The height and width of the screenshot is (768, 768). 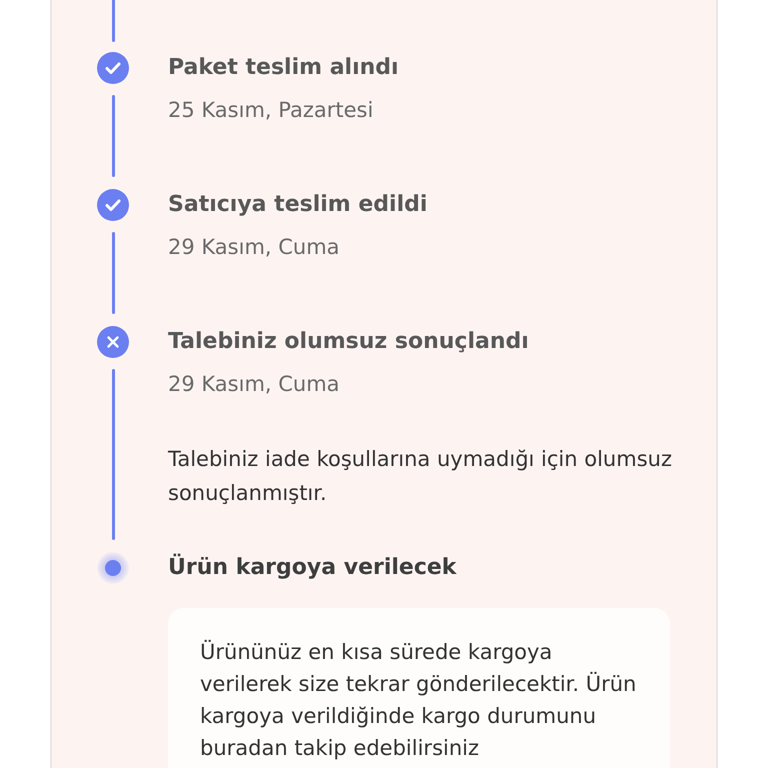 I want to click on step-title: Satıcıya teslim edildi, so click(x=298, y=205).